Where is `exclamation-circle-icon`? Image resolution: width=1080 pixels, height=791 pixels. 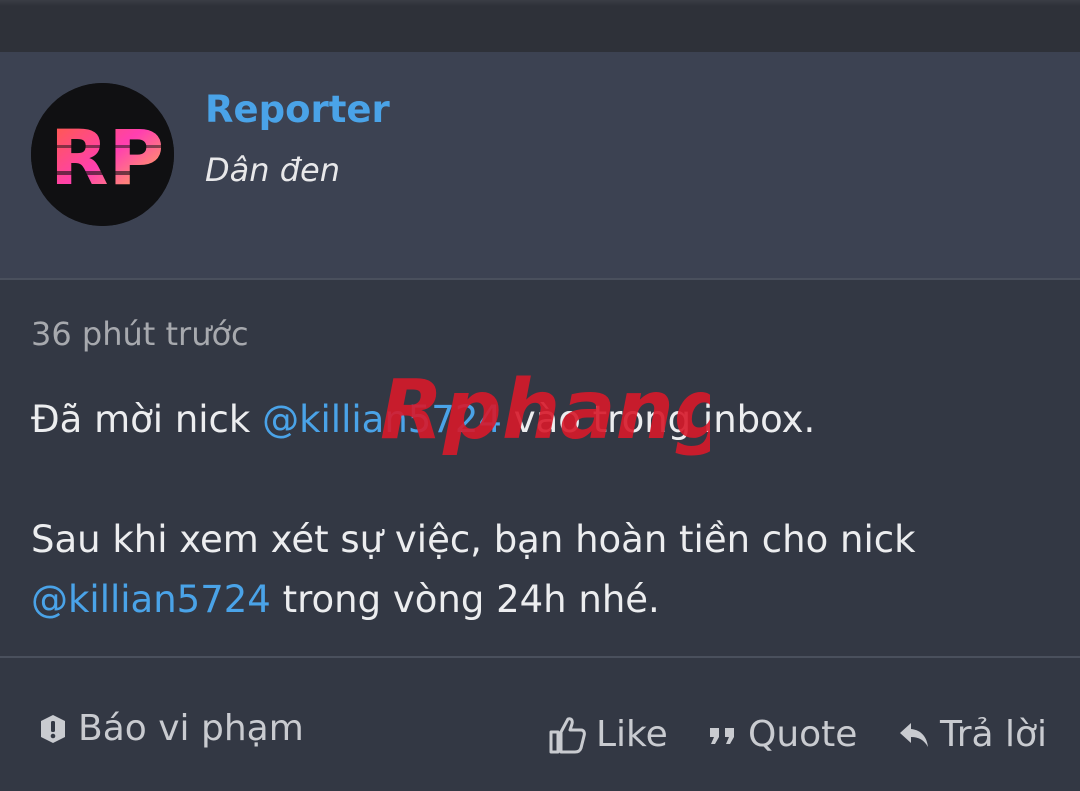 exclamation-circle-icon is located at coordinates (53, 729).